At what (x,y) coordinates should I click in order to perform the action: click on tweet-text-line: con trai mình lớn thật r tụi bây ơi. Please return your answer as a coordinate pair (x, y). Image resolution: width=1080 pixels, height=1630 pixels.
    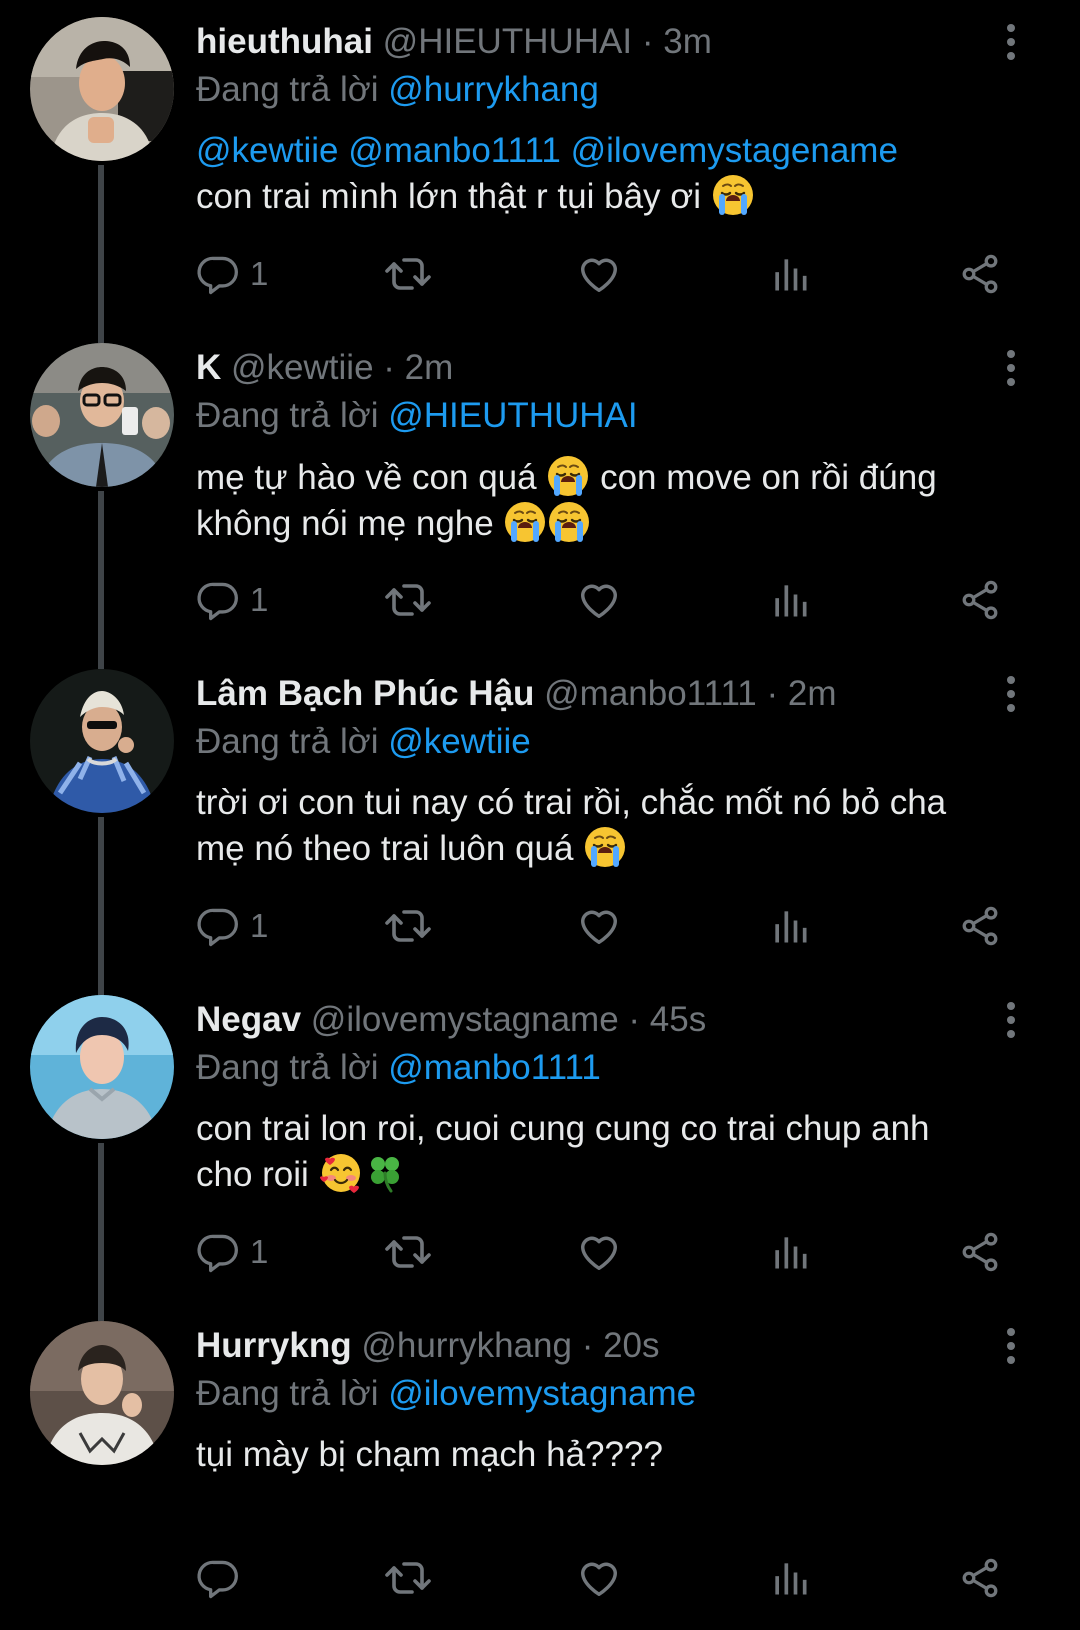
    Looking at the image, I should click on (449, 196).